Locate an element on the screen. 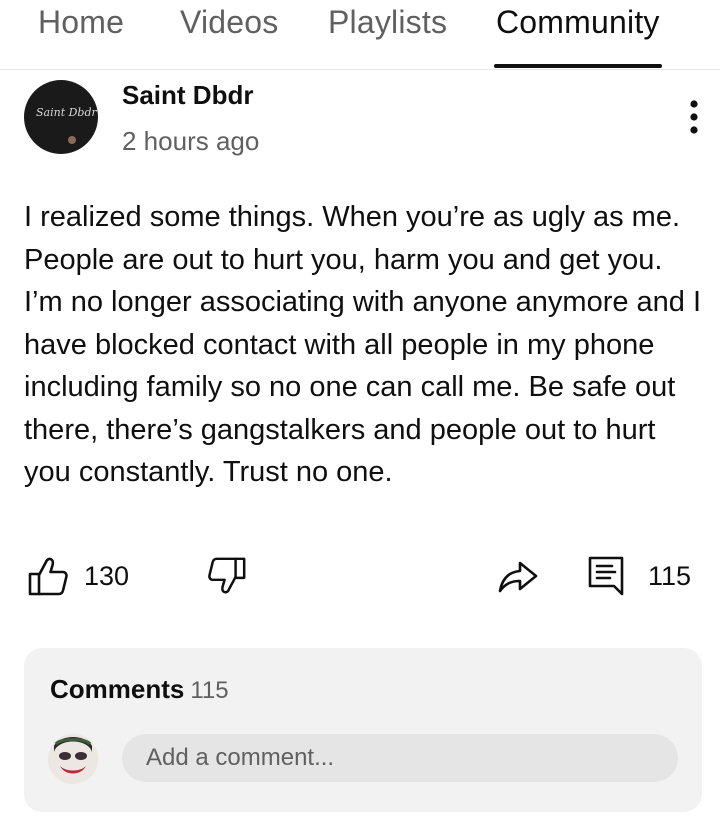 The width and height of the screenshot is (720, 836). comments-heading: Comments 115 is located at coordinates (139, 689).